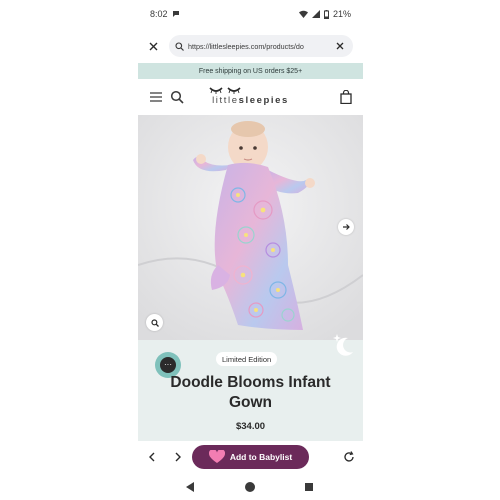  Describe the element at coordinates (261, 457) in the screenshot. I see `babylist-label: Add to Babylist` at that location.